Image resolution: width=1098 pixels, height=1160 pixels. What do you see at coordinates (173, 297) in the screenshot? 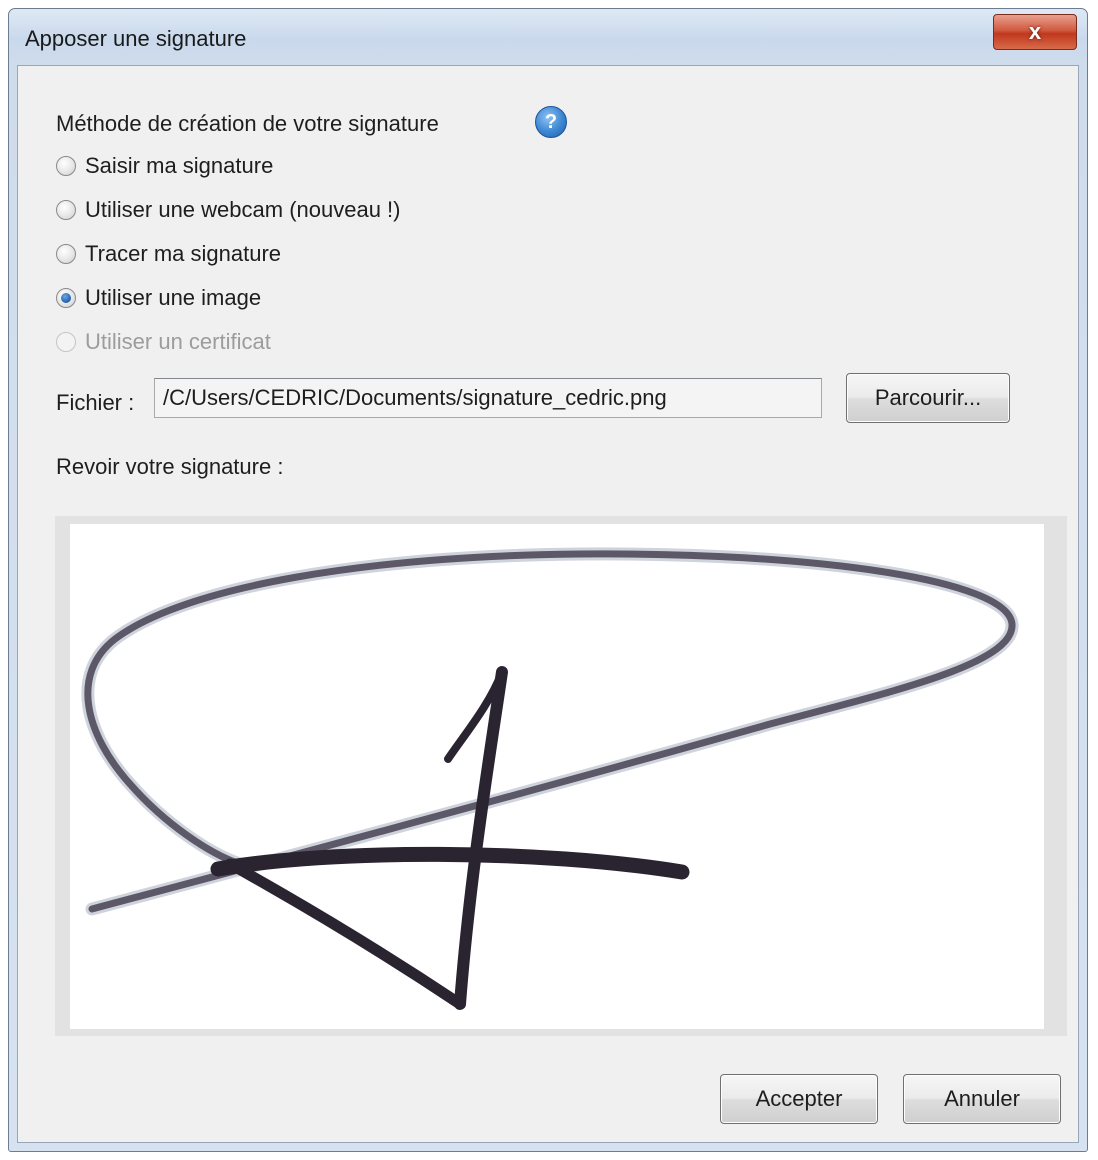
I see `radio-label: Utiliser une image` at bounding box center [173, 297].